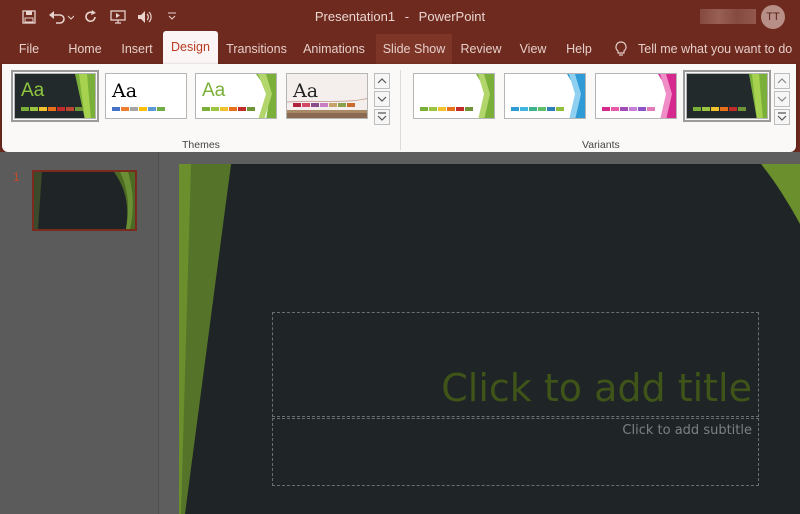  Describe the element at coordinates (687, 430) in the screenshot. I see `subtitle-placeholder-text: Click to add subtitle` at that location.